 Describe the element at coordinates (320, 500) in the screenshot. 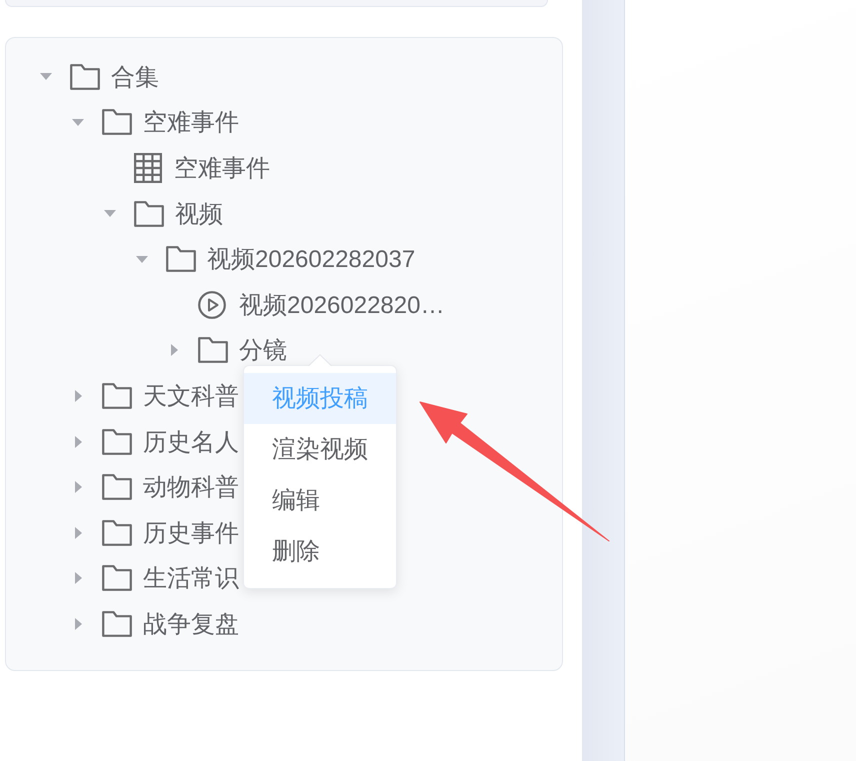

I see `menu-item: 编辑` at that location.